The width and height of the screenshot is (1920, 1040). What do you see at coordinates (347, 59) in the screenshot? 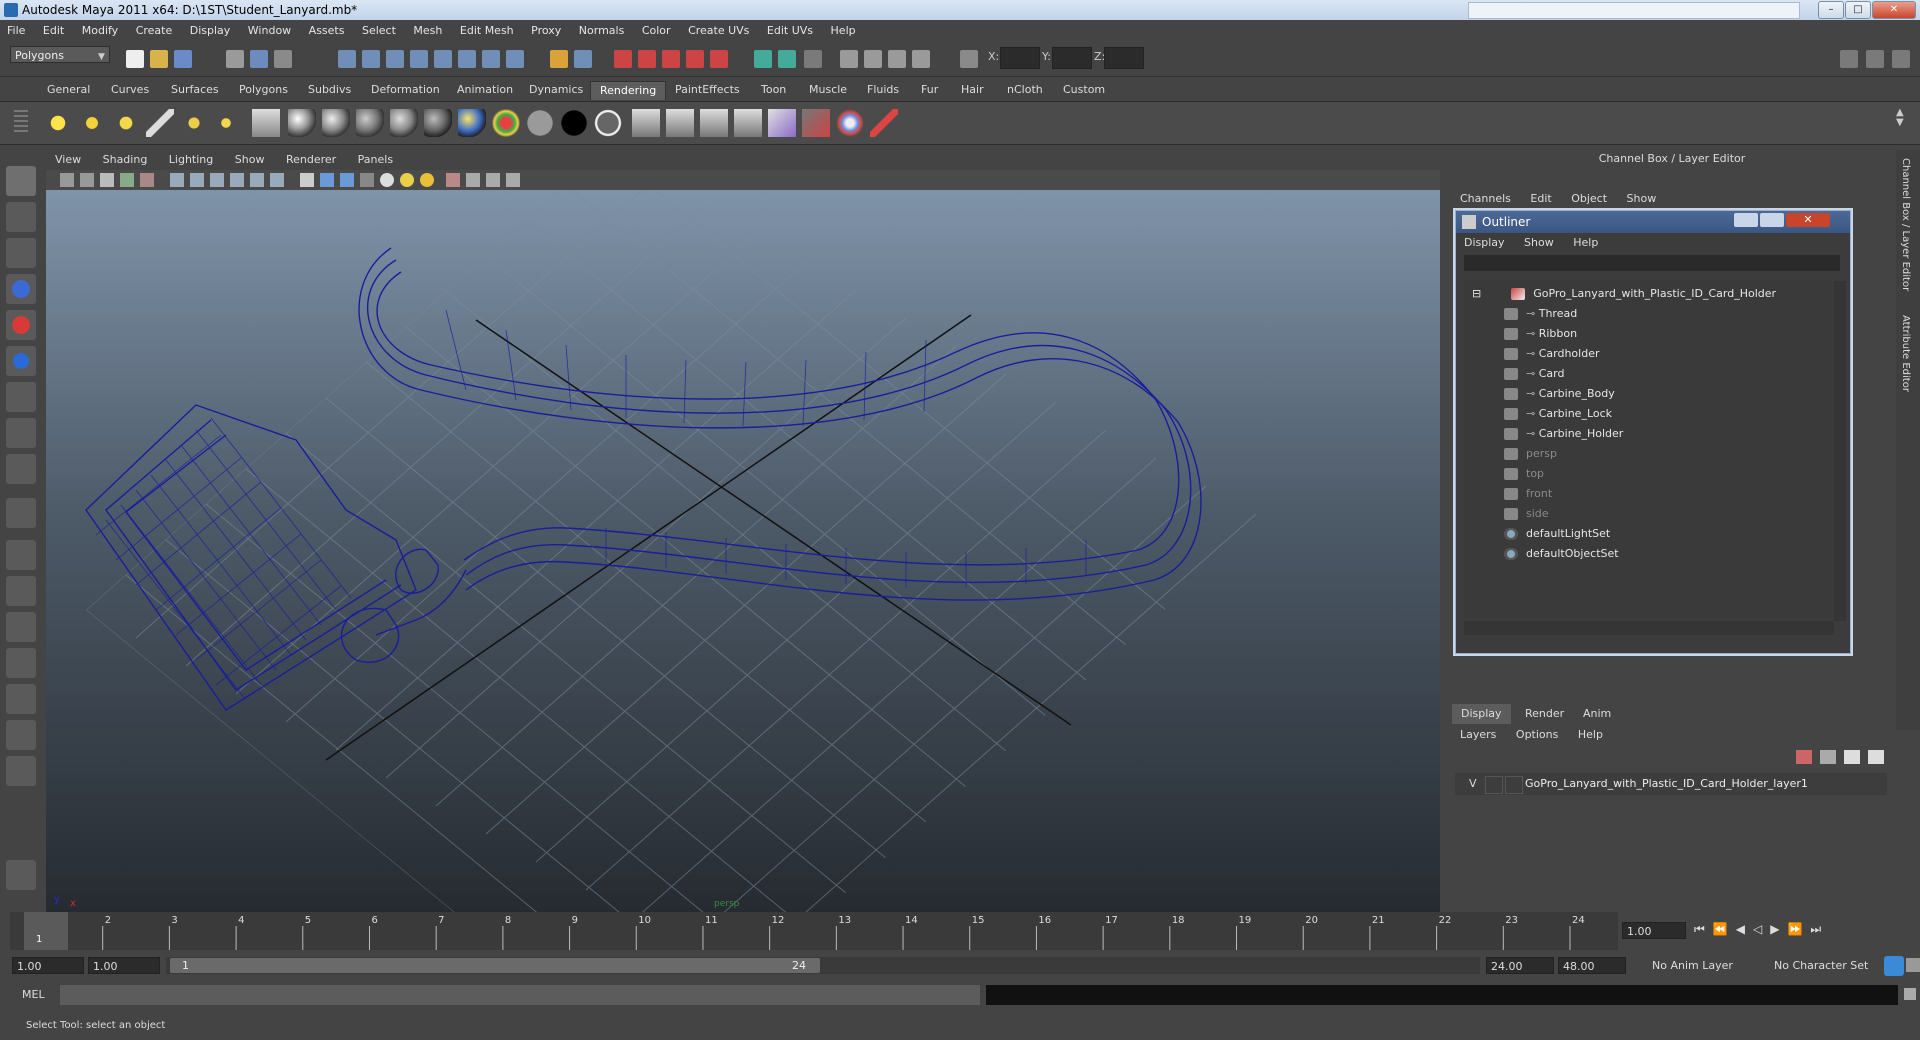
I see `snap-grid-icon` at bounding box center [347, 59].